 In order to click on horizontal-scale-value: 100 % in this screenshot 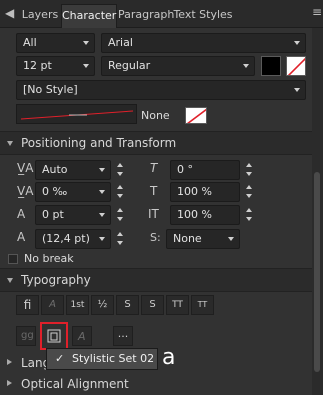, I will do `click(194, 214)`.